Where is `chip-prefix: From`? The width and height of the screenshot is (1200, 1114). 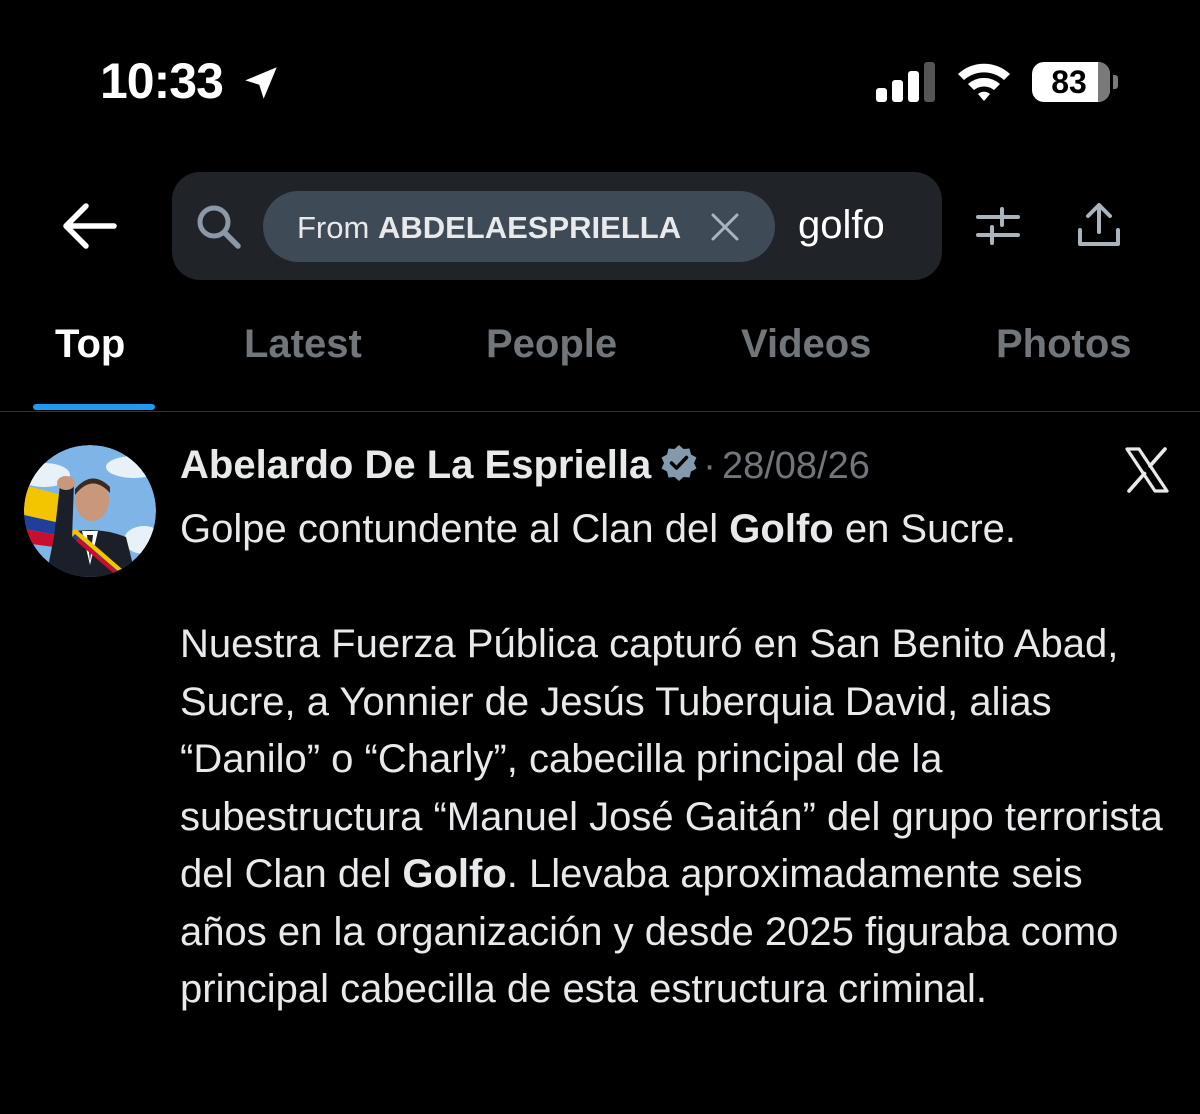
chip-prefix: From is located at coordinates (333, 227).